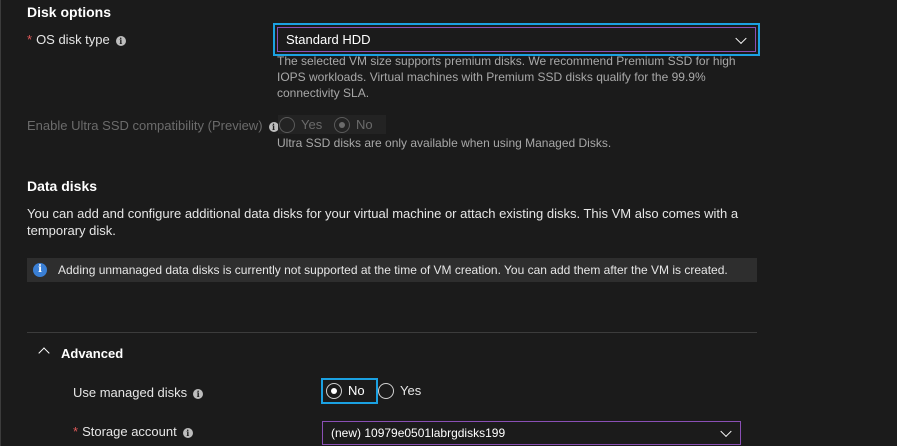 Image resolution: width=897 pixels, height=446 pixels. Describe the element at coordinates (130, 392) in the screenshot. I see `managed-disks-text: Use managed disks` at that location.